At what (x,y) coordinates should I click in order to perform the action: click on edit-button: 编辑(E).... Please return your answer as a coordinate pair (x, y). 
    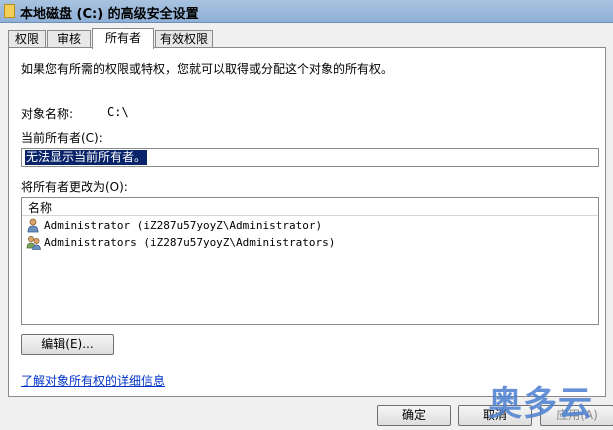
    Looking at the image, I should click on (67, 344).